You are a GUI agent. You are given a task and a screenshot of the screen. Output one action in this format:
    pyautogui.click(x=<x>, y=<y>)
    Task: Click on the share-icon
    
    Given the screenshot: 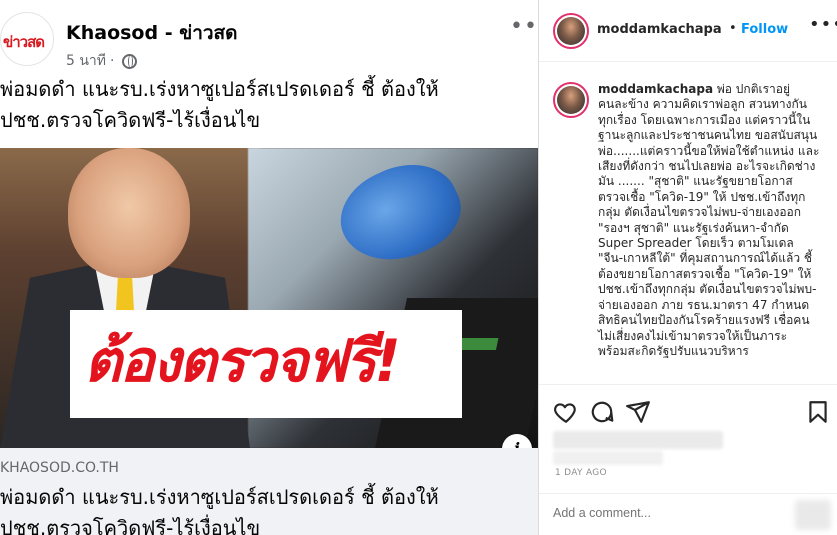 What is the action you would take?
    pyautogui.click(x=638, y=412)
    